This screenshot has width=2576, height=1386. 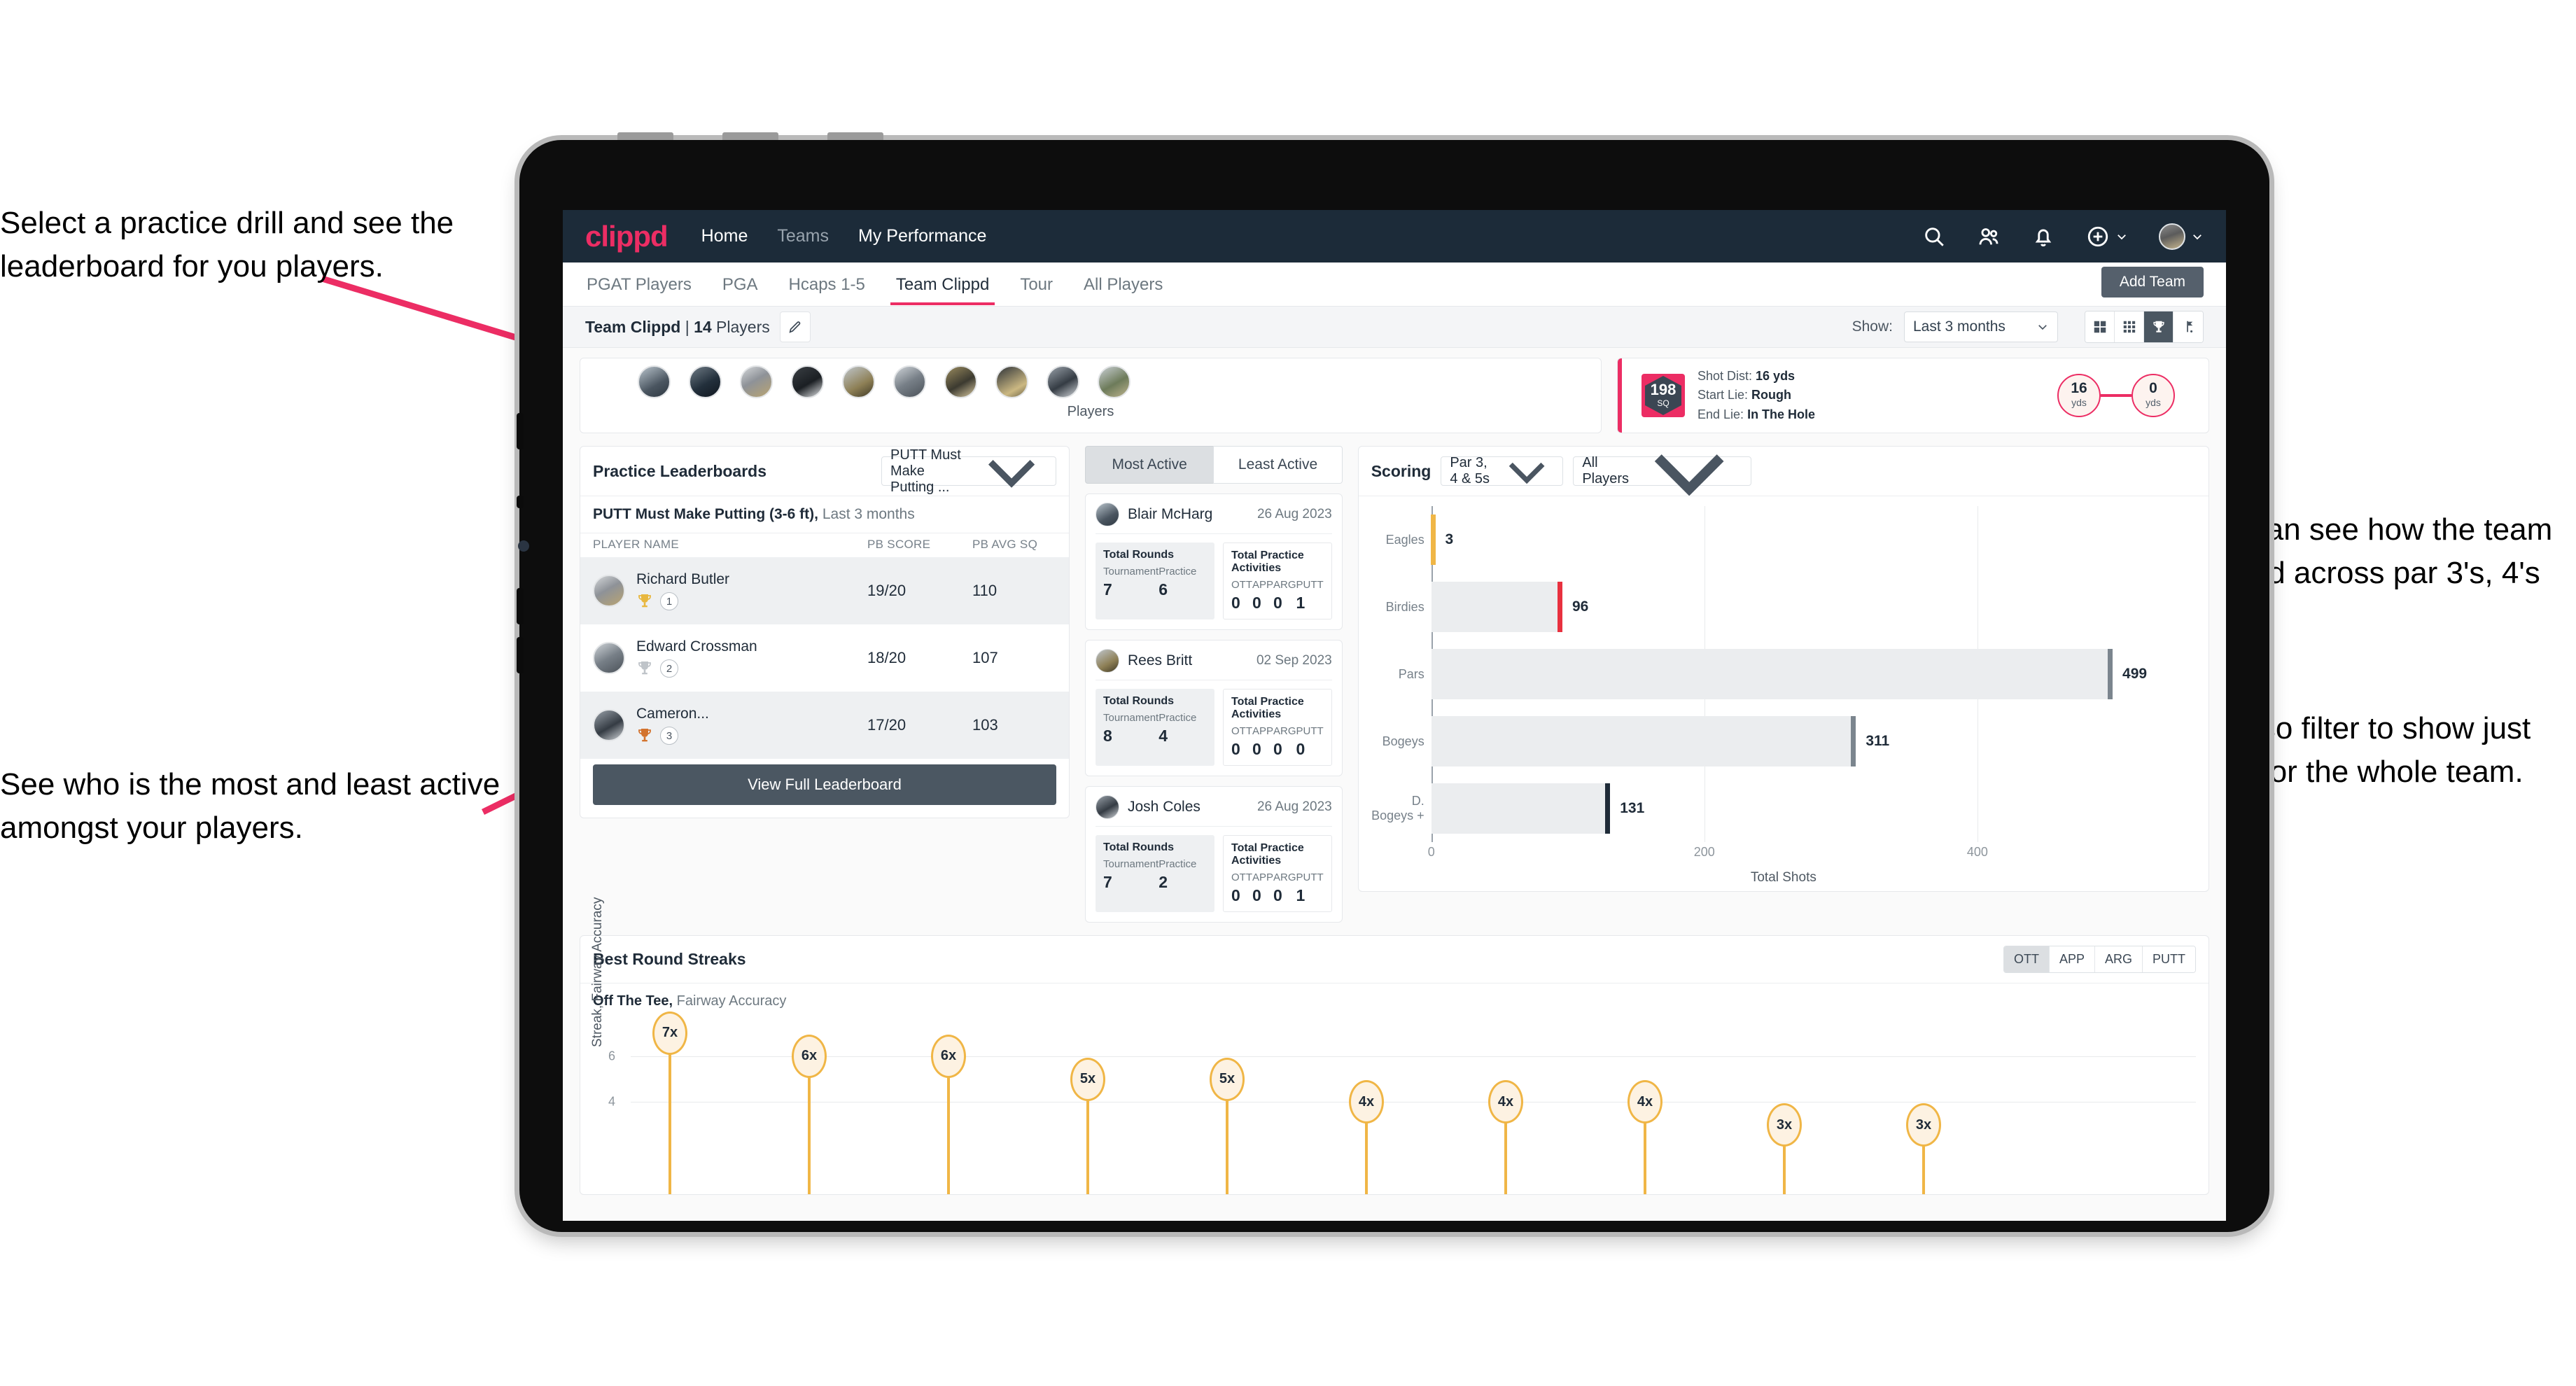 What do you see at coordinates (1214, 664) in the screenshot?
I see `activity-card-header: Rees Britt 02 Sep 2023` at bounding box center [1214, 664].